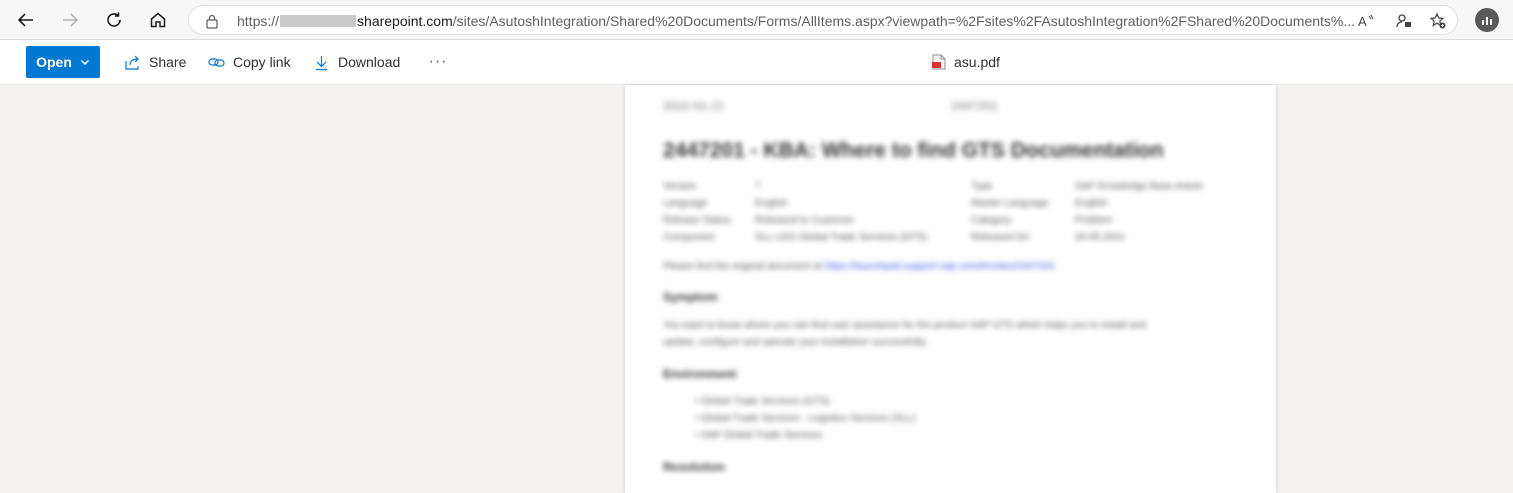 This screenshot has width=1513, height=493. I want to click on environment-item: • Global Trade Services (GTS), so click(762, 401).